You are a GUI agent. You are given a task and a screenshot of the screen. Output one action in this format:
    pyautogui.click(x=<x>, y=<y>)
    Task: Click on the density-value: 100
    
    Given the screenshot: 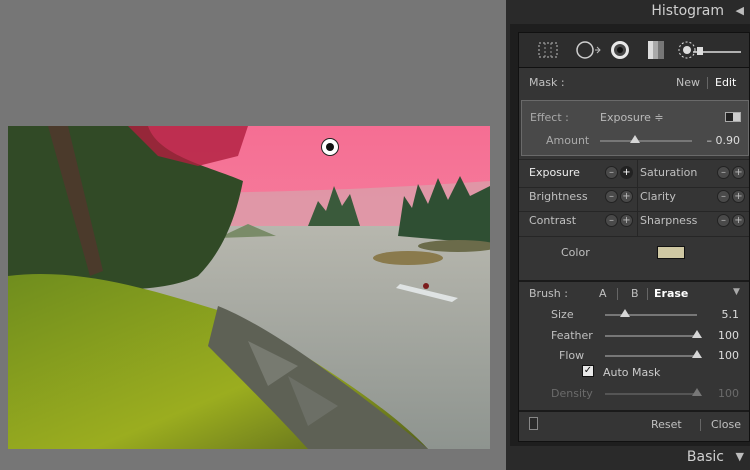 What is the action you would take?
    pyautogui.click(x=728, y=393)
    